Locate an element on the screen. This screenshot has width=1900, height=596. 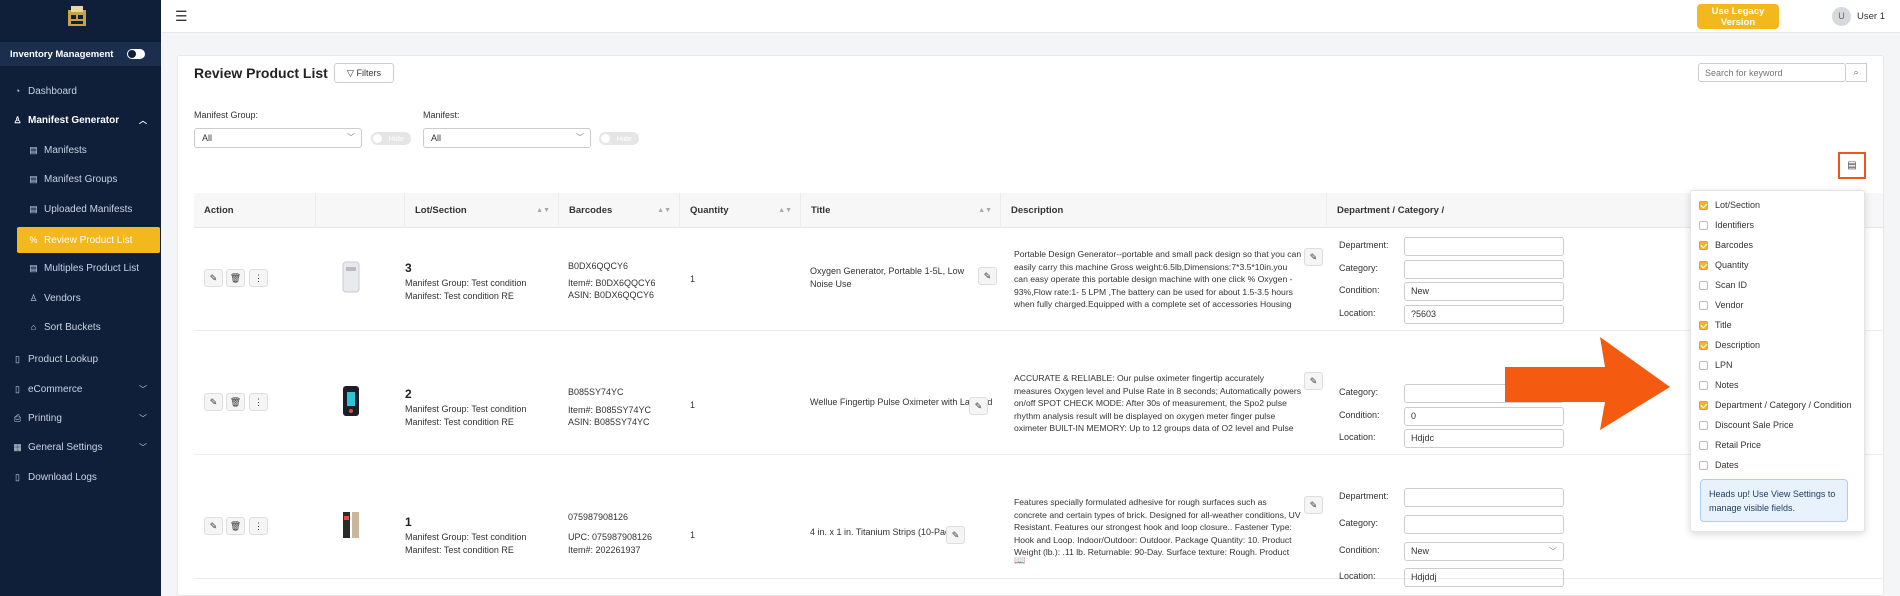
manifest-select: All ﹀ is located at coordinates (507, 138).